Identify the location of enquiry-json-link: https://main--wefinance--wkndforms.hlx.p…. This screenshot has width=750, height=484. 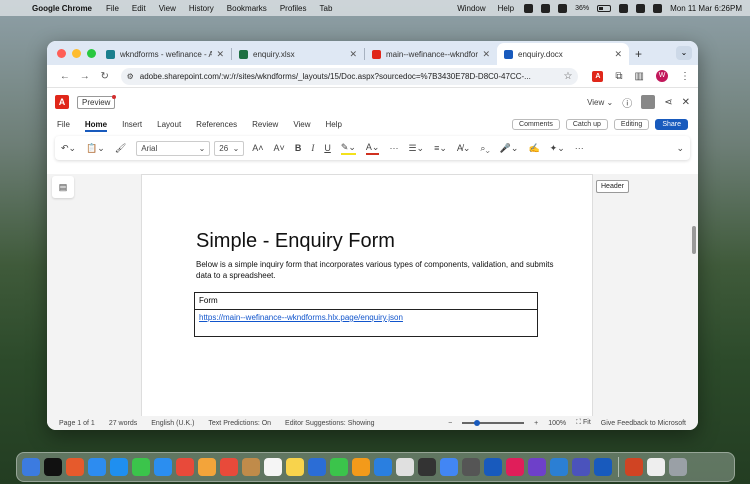
(301, 317).